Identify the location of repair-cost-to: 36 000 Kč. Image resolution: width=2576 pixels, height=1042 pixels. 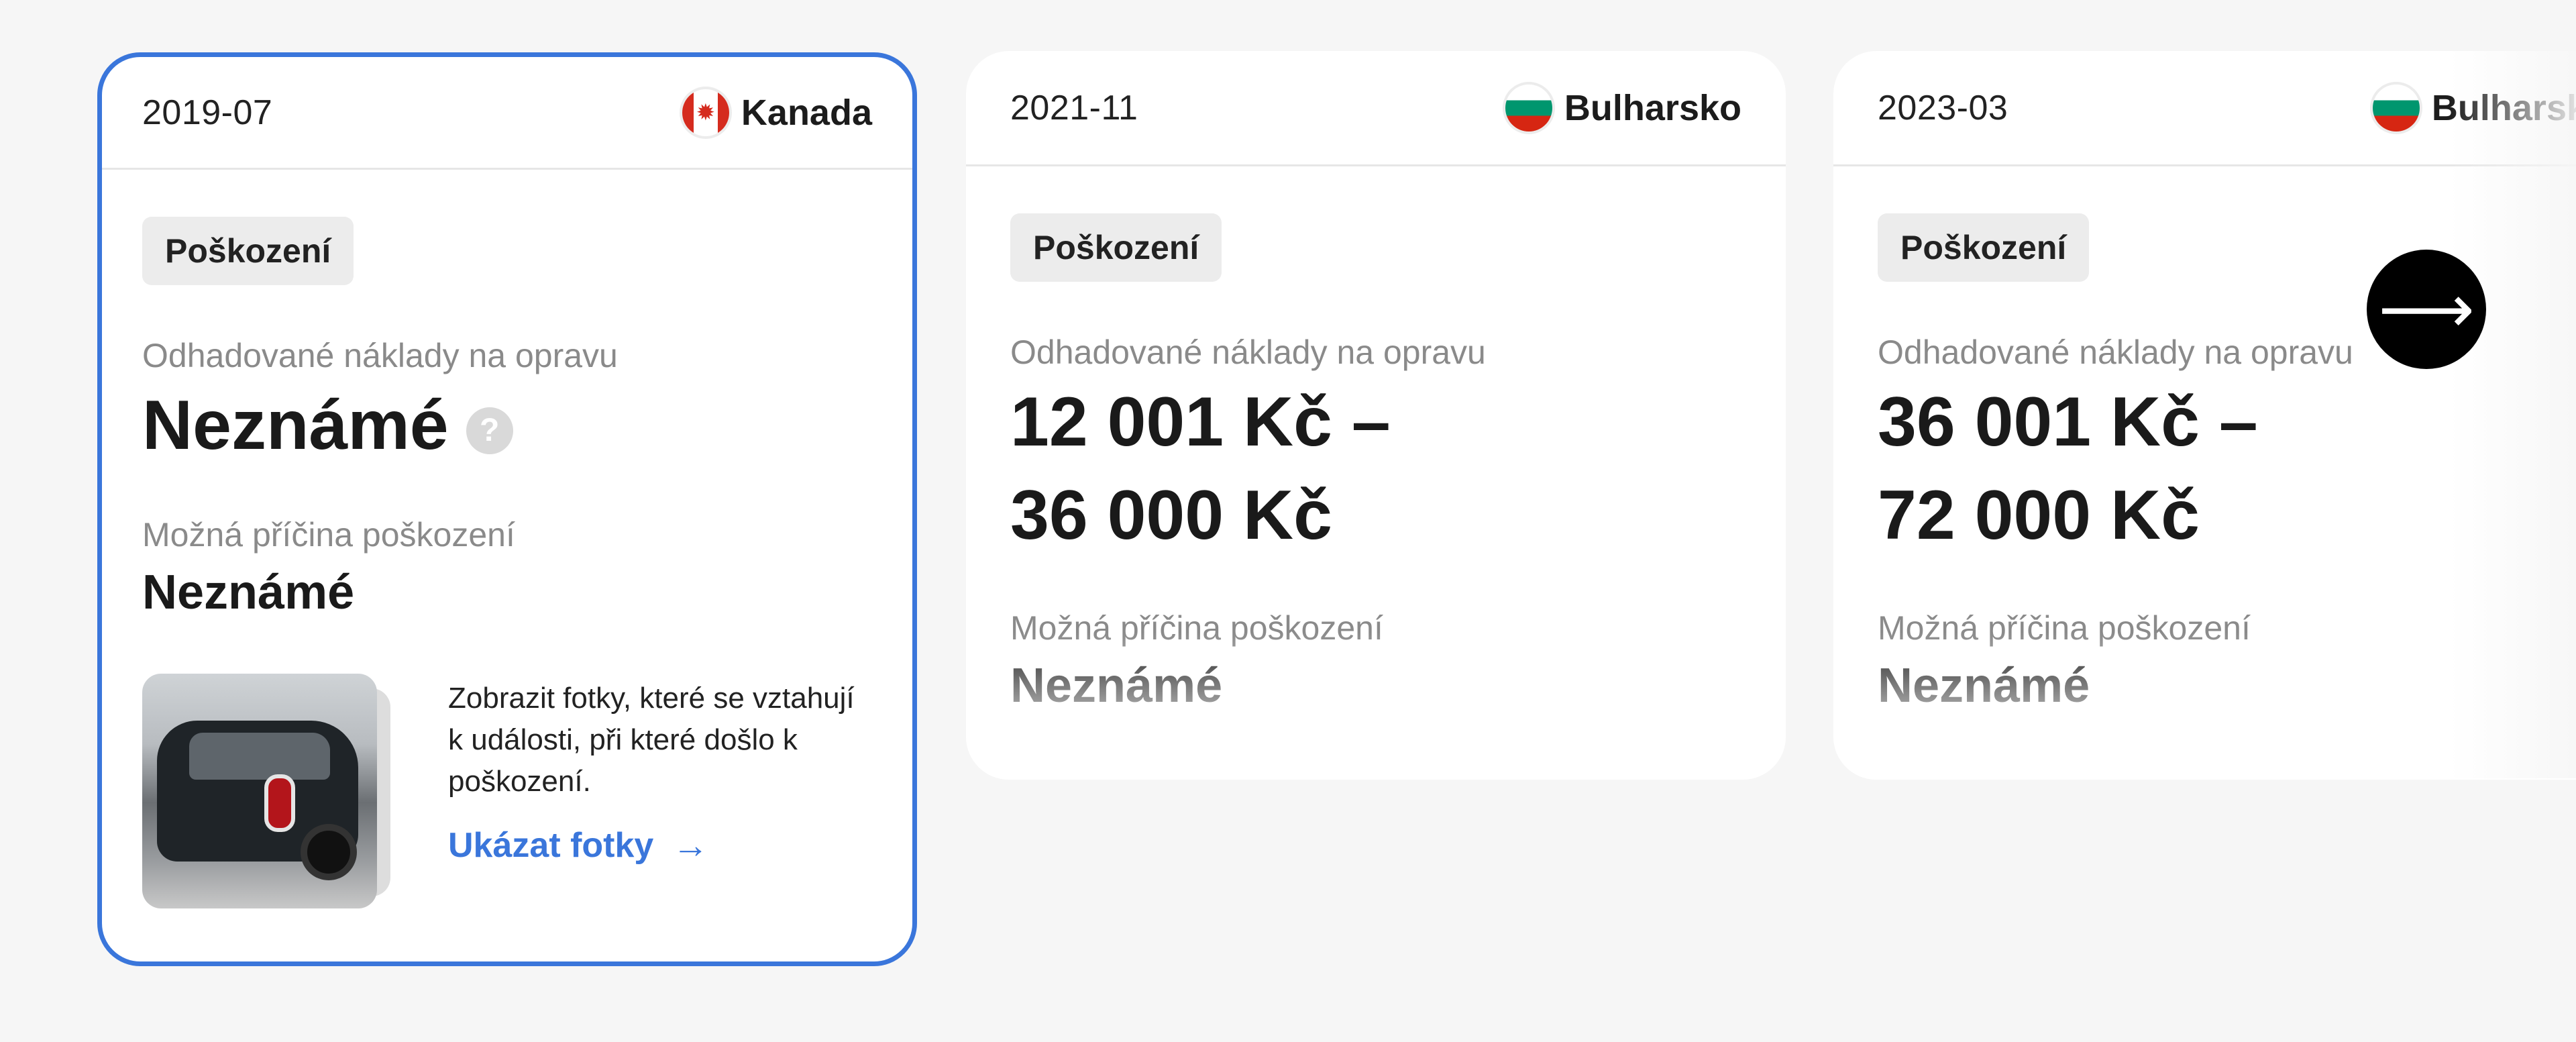
(1171, 515).